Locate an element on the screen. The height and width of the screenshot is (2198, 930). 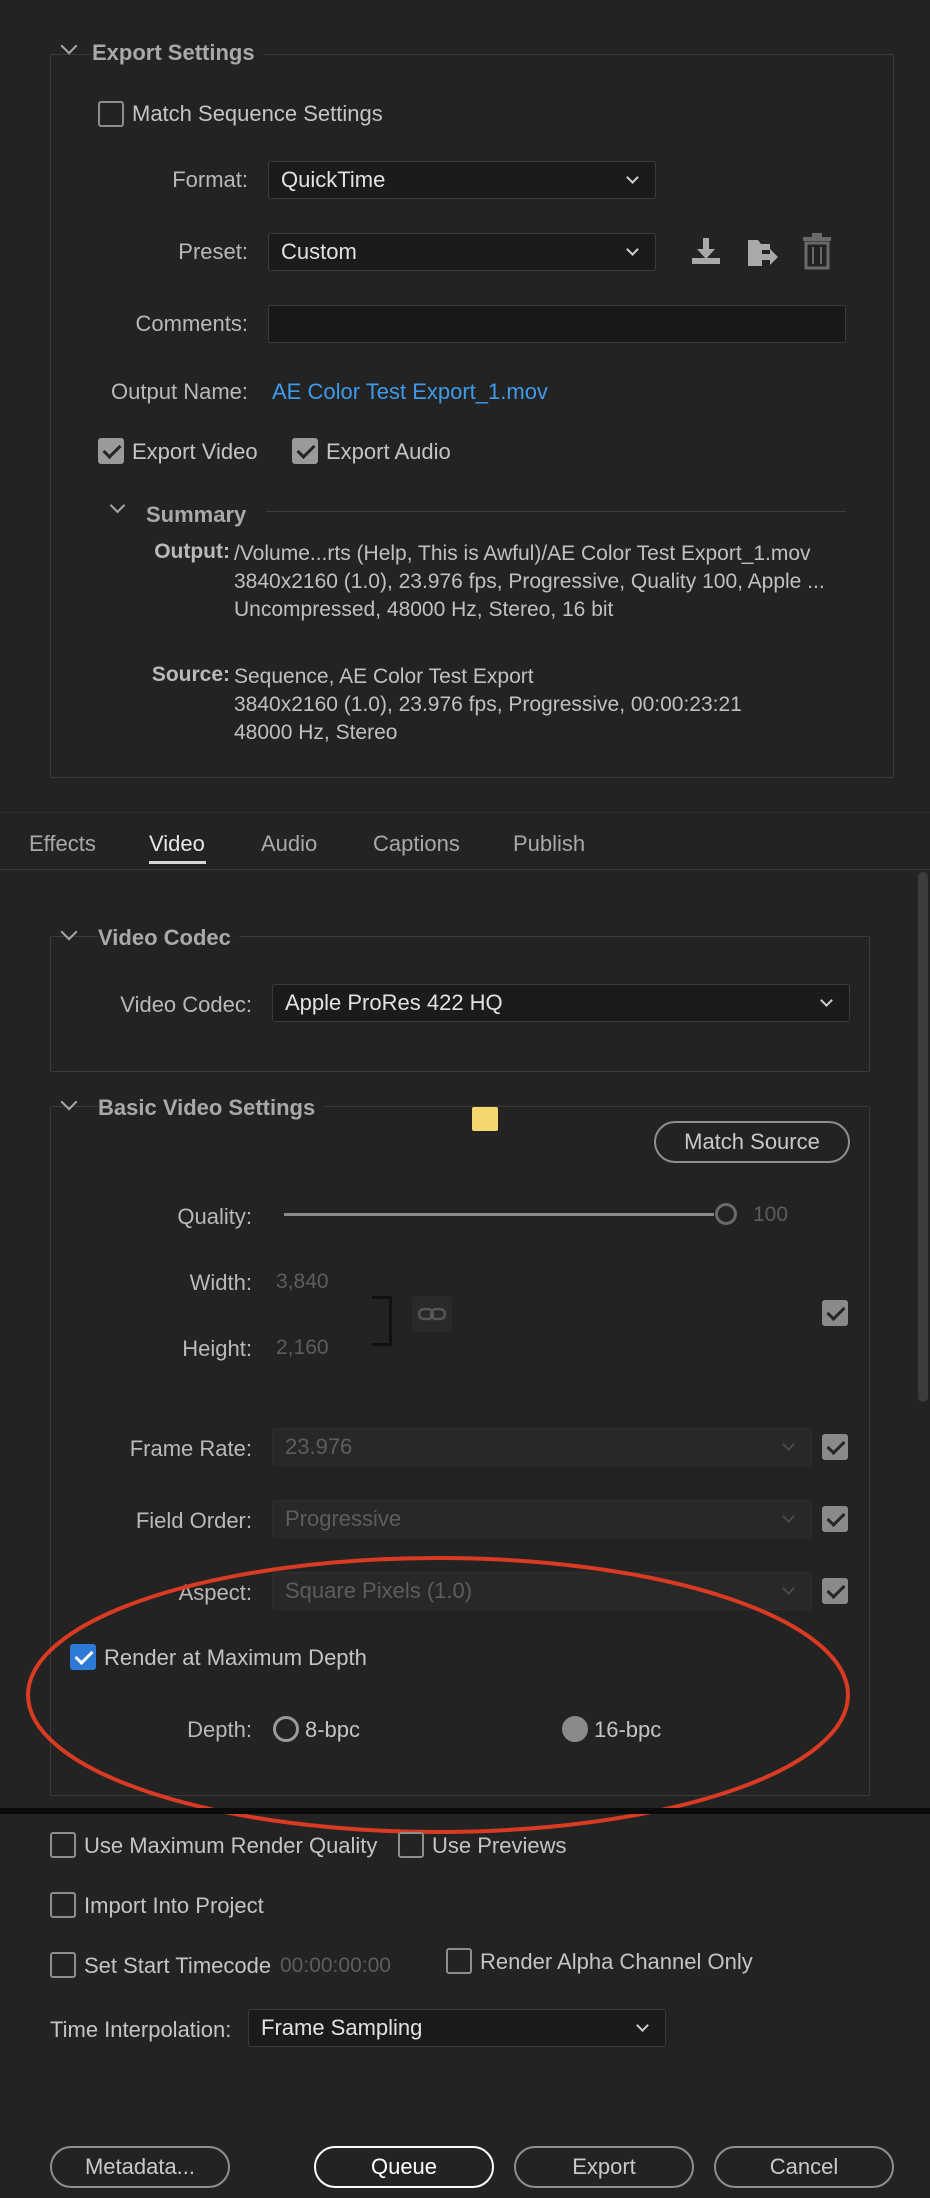
video-codec-value: Apple ProRes 422 HQ is located at coordinates (394, 1002).